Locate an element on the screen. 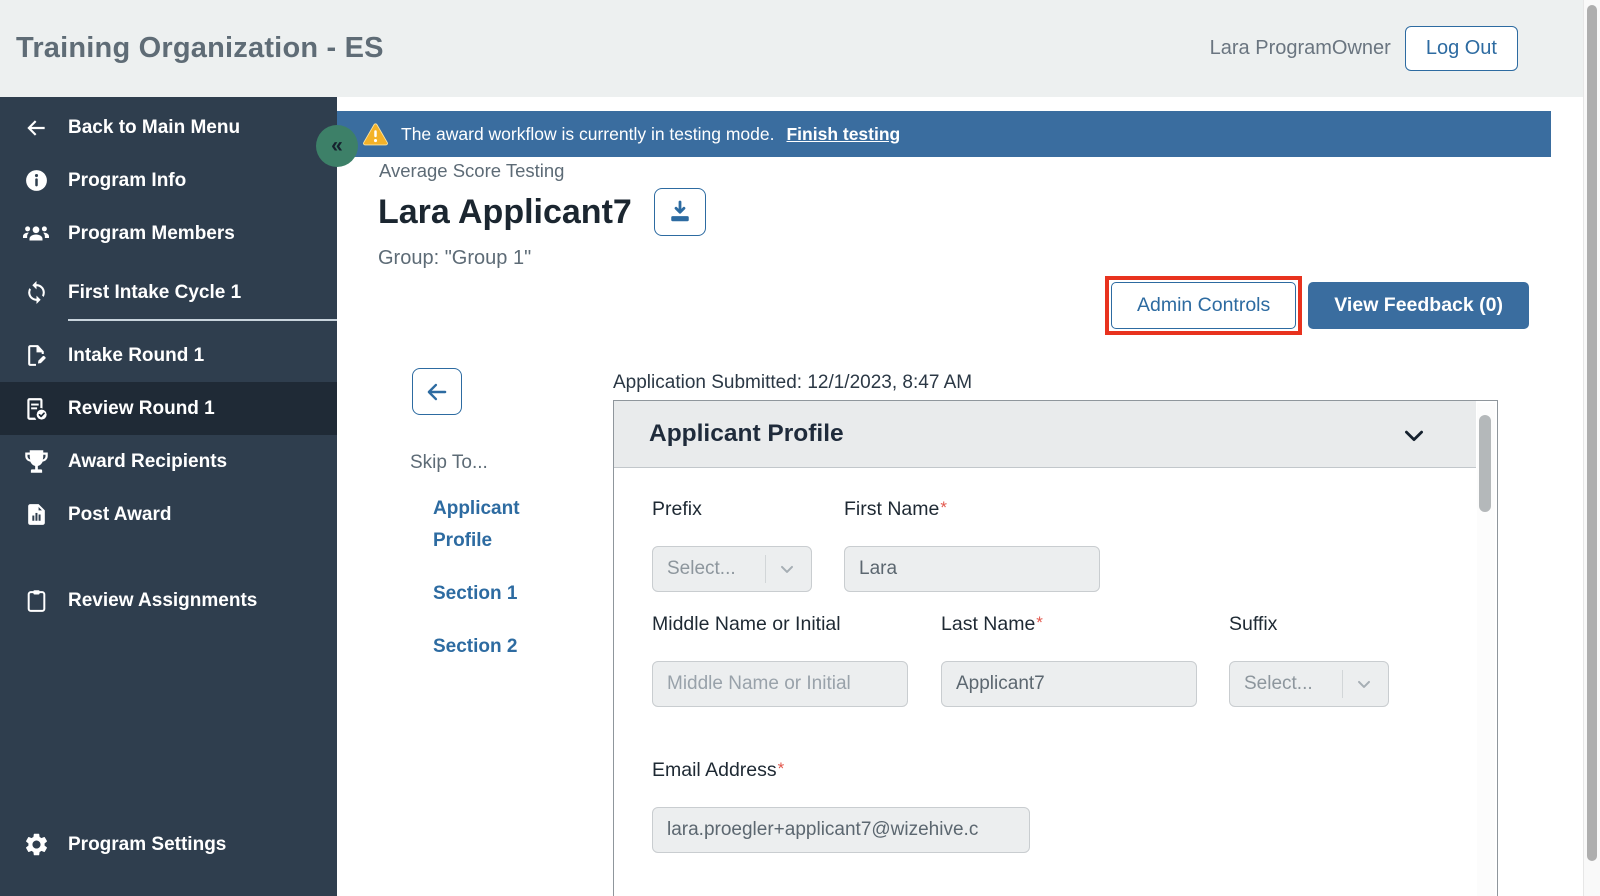  skip-link-section-2: Section 2 is located at coordinates (489, 647).